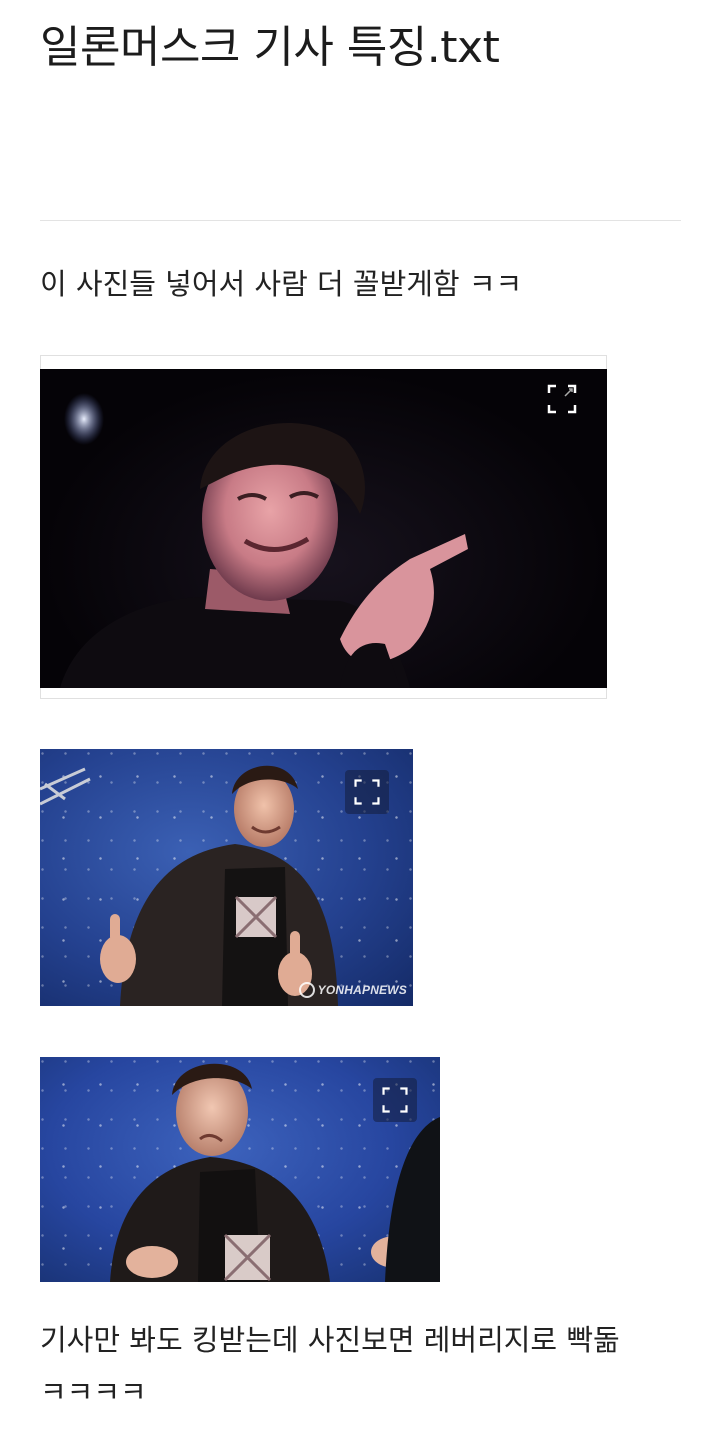  What do you see at coordinates (93, 1392) in the screenshot?
I see `caption-line-2: ㅋㅋㅋㅋ` at bounding box center [93, 1392].